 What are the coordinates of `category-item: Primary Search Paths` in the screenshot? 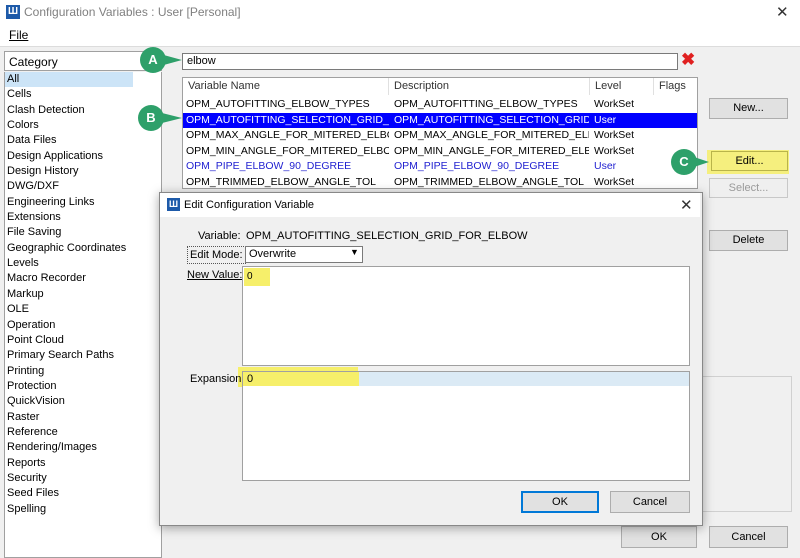 It's located at (83, 355).